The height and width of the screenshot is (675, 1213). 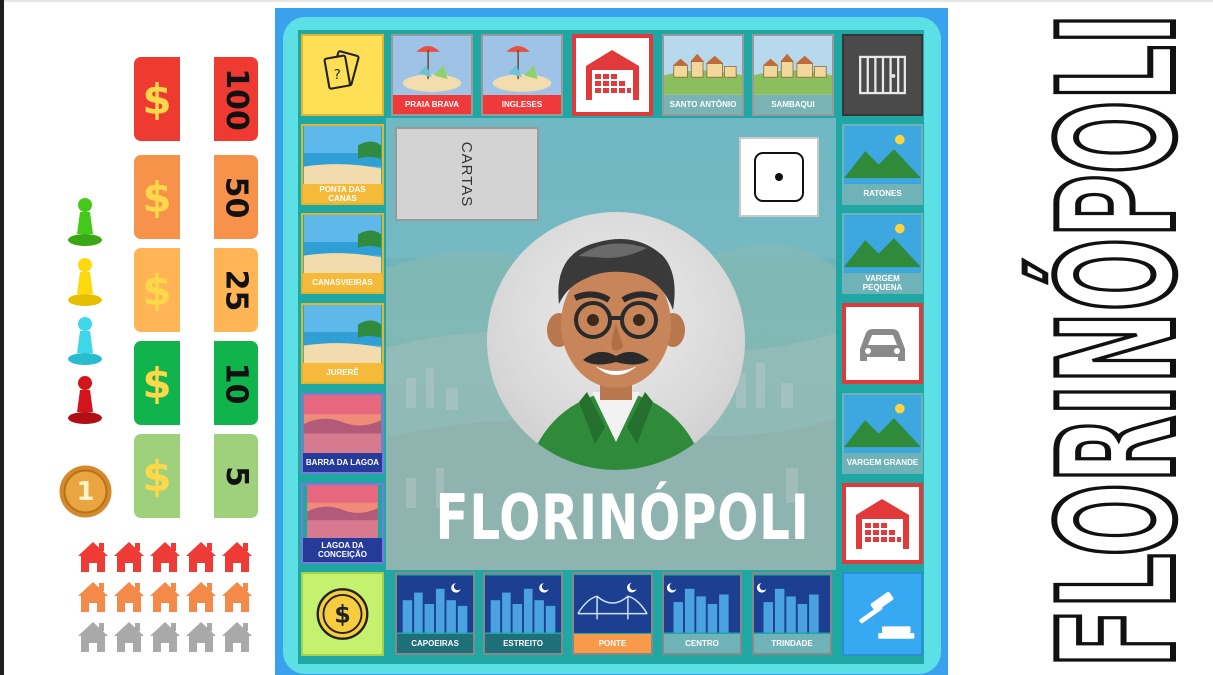 I want to click on property-centro: CENTRO, so click(x=702, y=613).